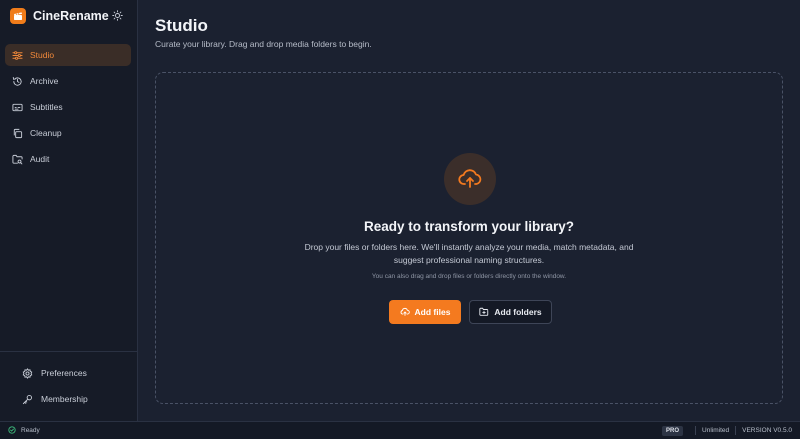 Image resolution: width=800 pixels, height=439 pixels. I want to click on add-files-button: Add files, so click(425, 312).